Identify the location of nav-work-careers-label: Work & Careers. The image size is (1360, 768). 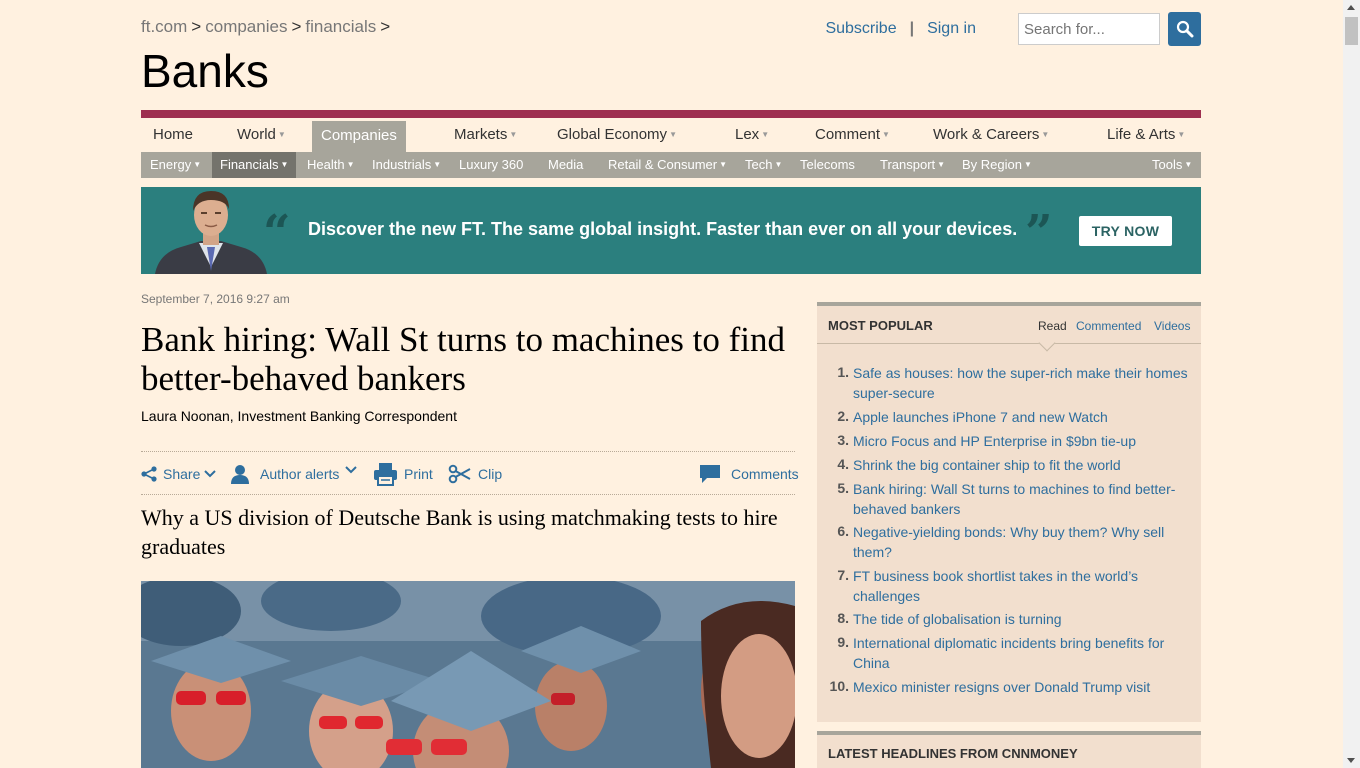
(986, 134).